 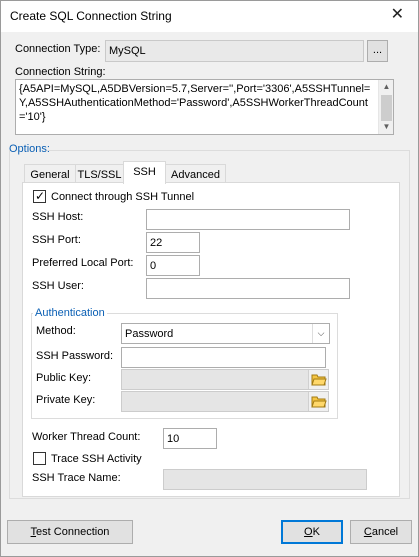 I want to click on cancel-label: ancel, so click(x=385, y=532).